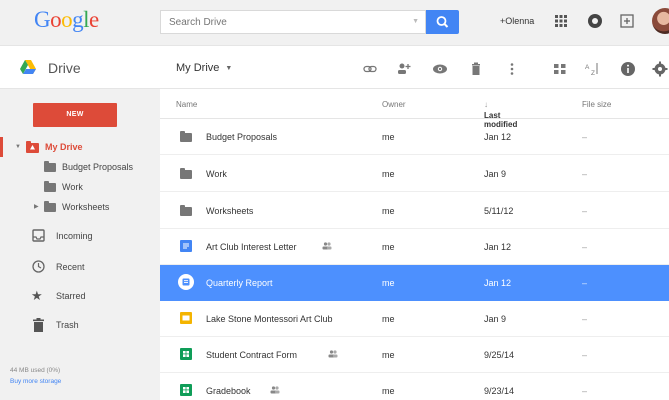 The image size is (669, 400). What do you see at coordinates (414, 386) in the screenshot?
I see `table-row: Gradebook me 9/23/14 –` at bounding box center [414, 386].